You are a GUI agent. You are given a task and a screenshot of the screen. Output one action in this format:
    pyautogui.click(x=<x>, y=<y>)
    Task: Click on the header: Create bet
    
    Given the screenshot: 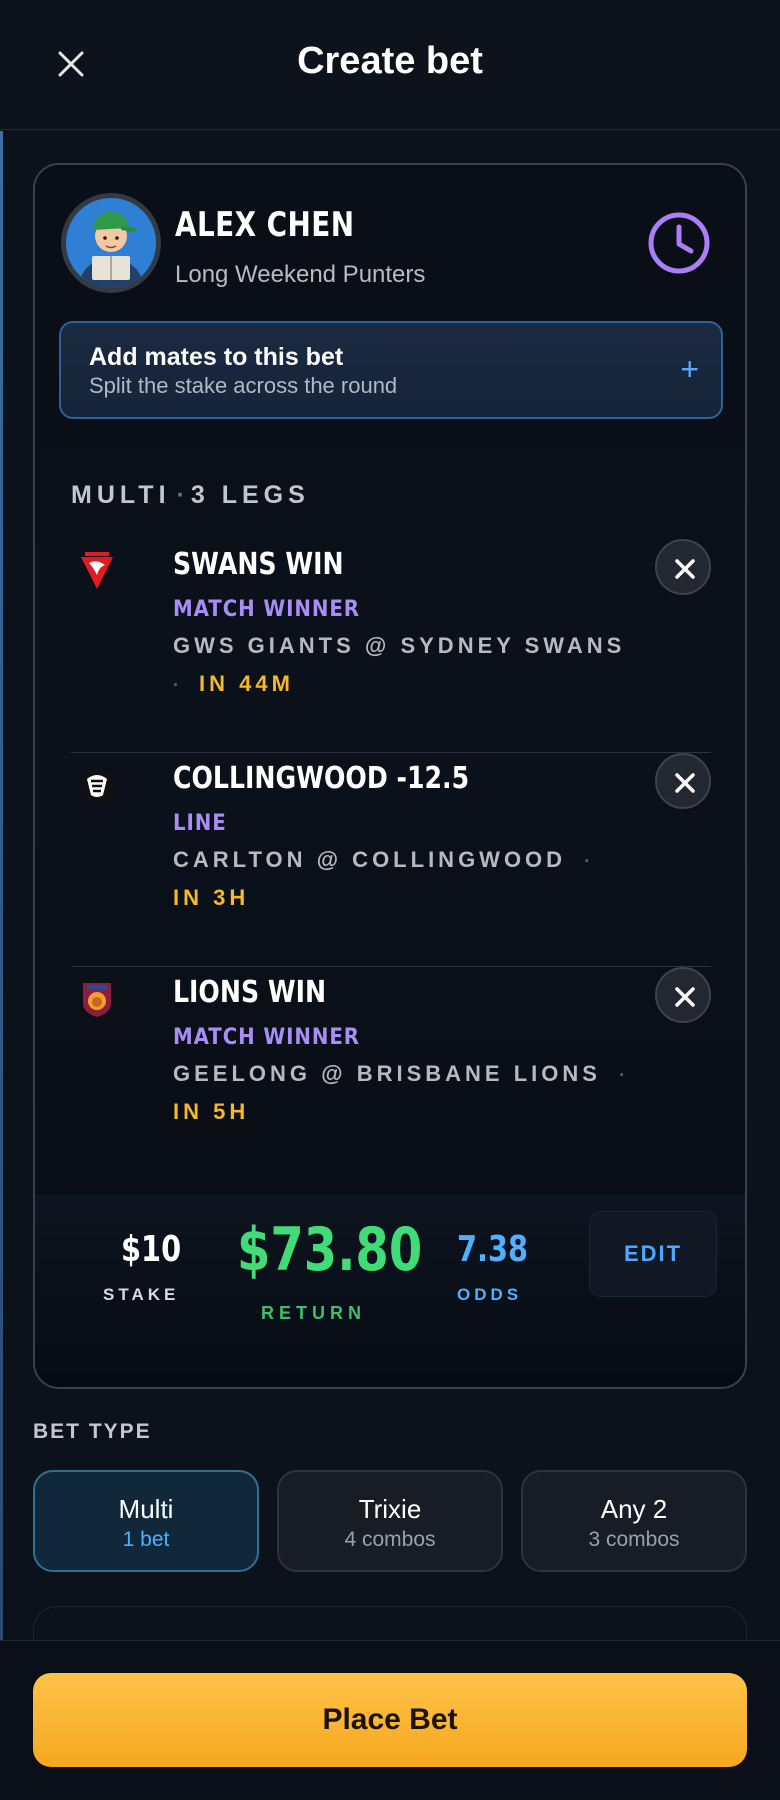 What is the action you would take?
    pyautogui.click(x=390, y=65)
    